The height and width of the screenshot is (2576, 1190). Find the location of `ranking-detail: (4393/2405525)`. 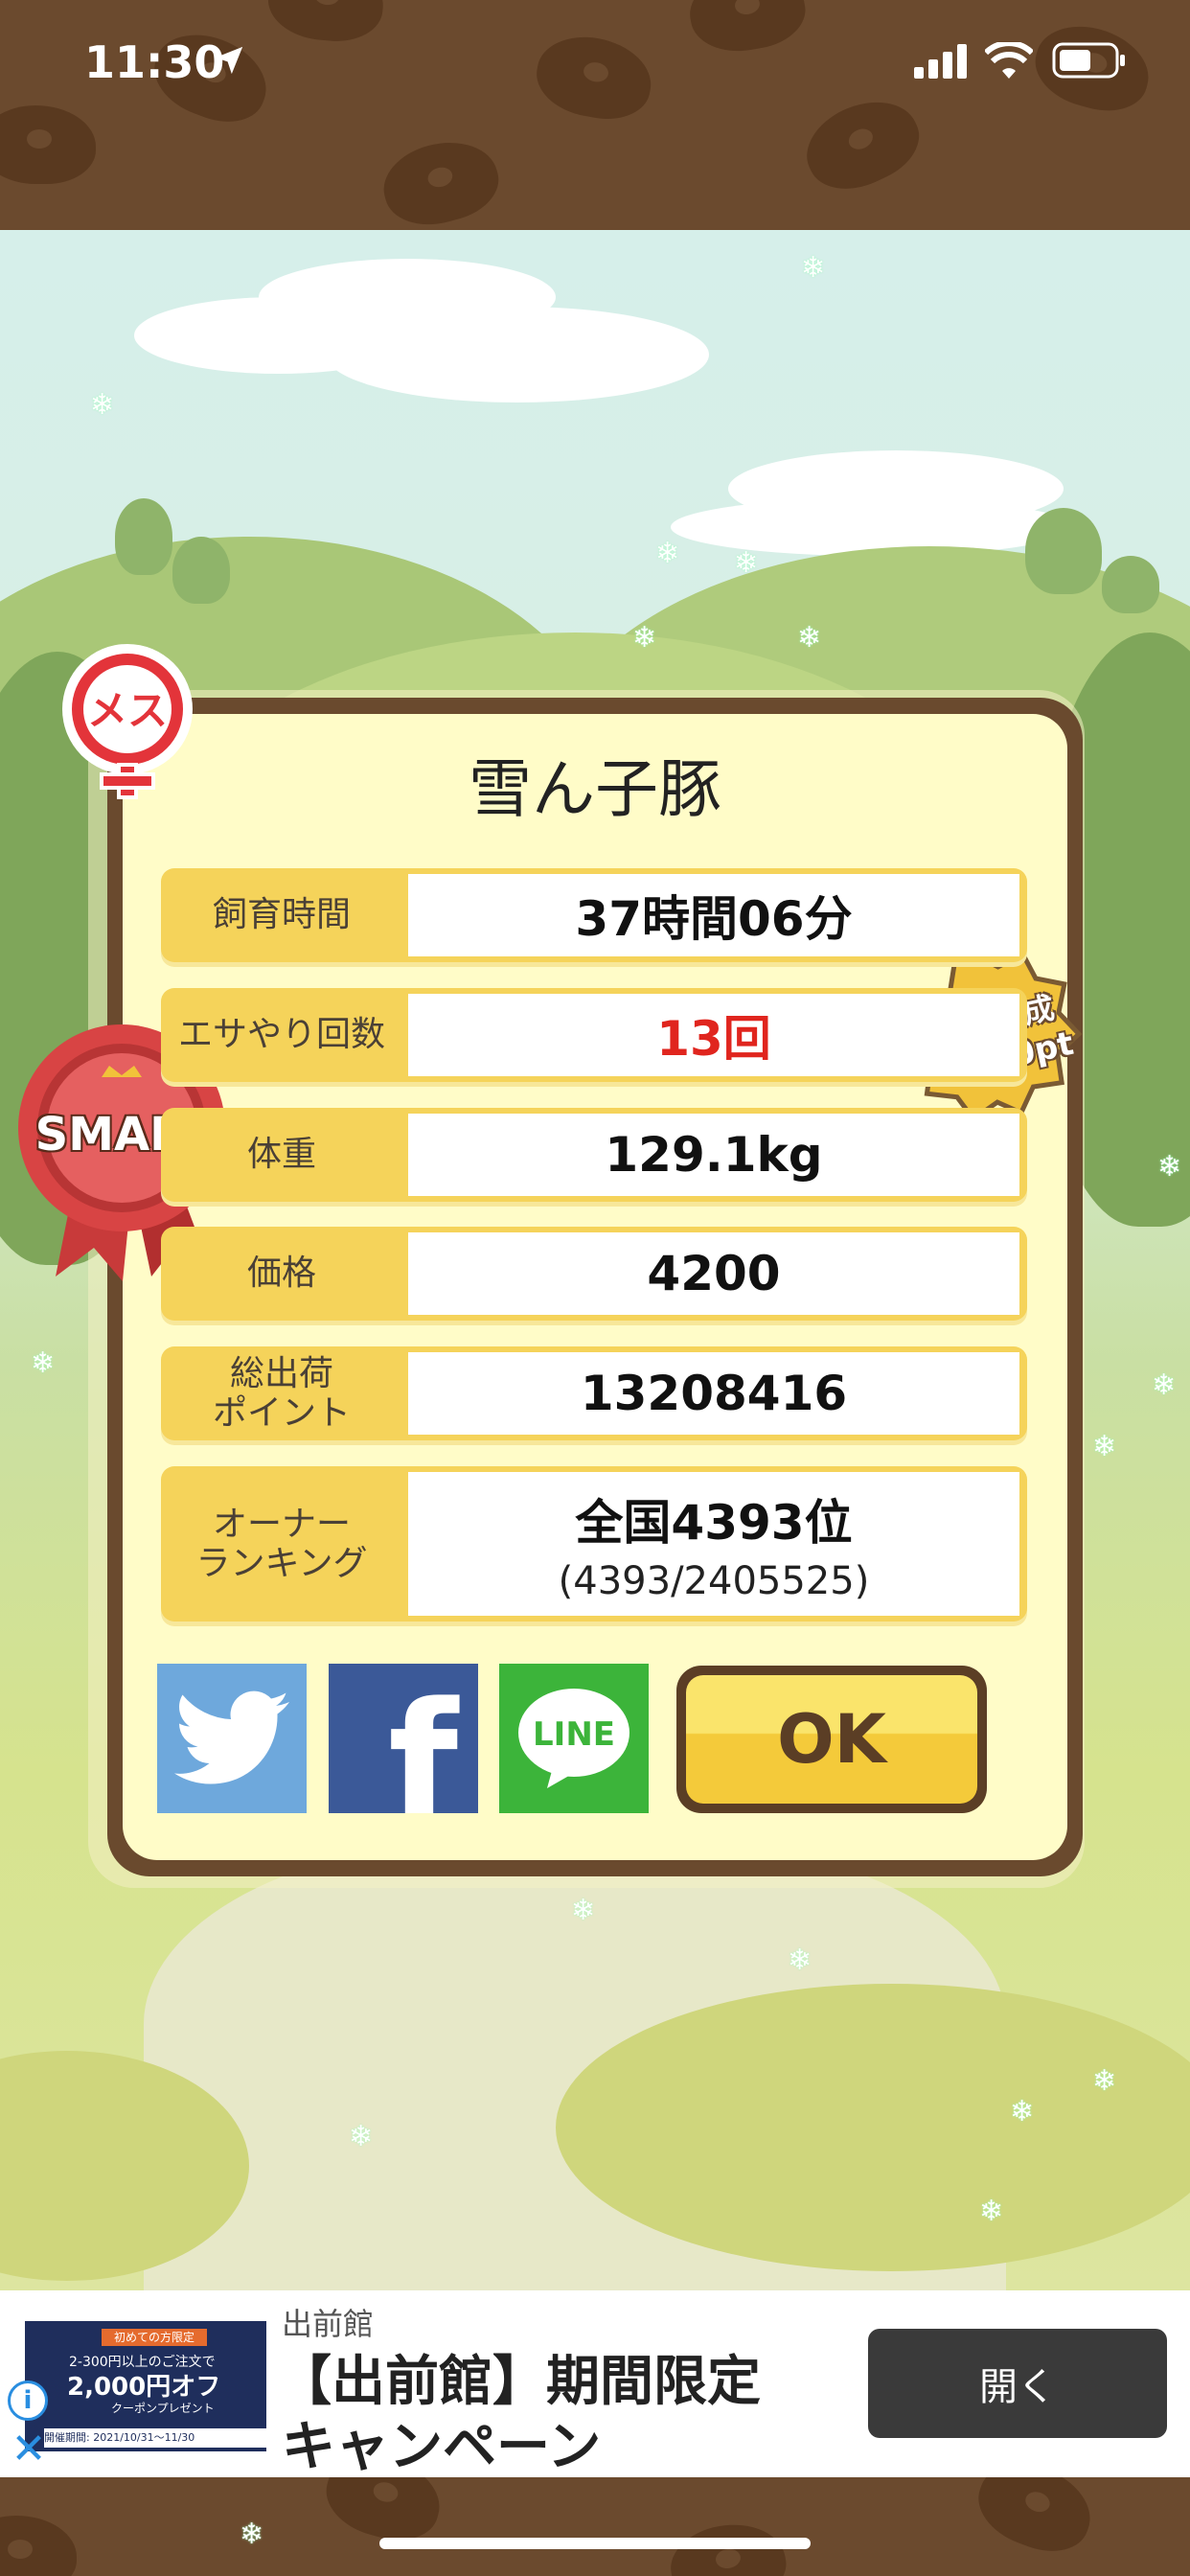

ranking-detail: (4393/2405525) is located at coordinates (714, 1581).